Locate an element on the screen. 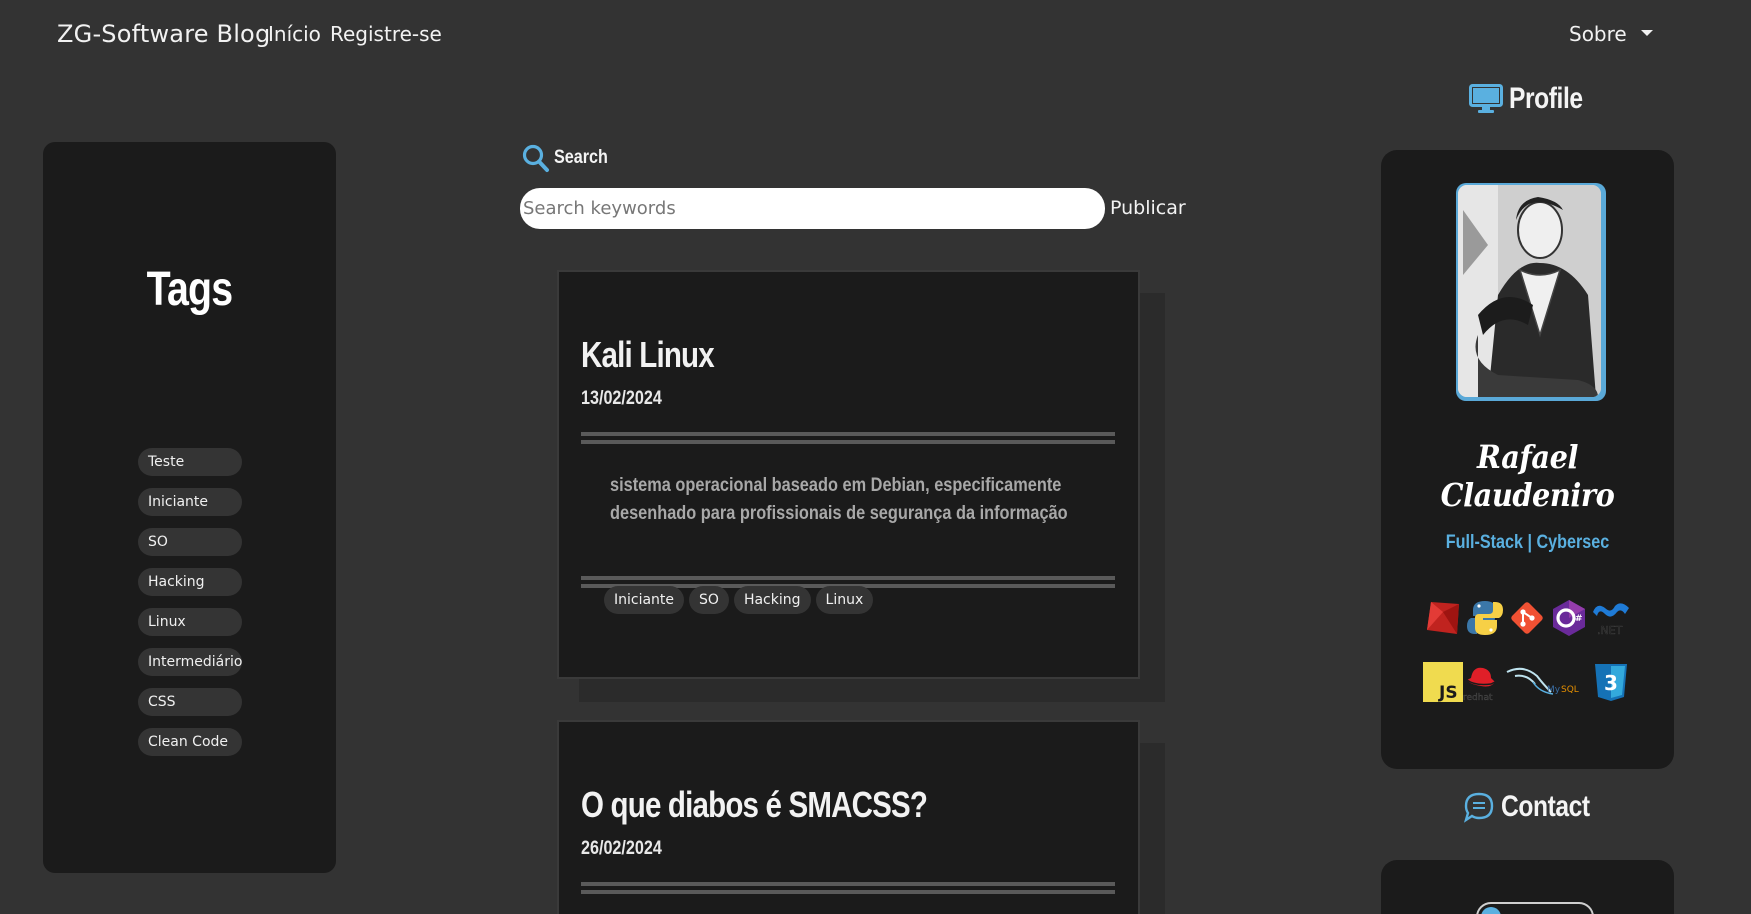 Image resolution: width=1751 pixels, height=914 pixels. nav-dropdown-sobre: Sobre is located at coordinates (1598, 34).